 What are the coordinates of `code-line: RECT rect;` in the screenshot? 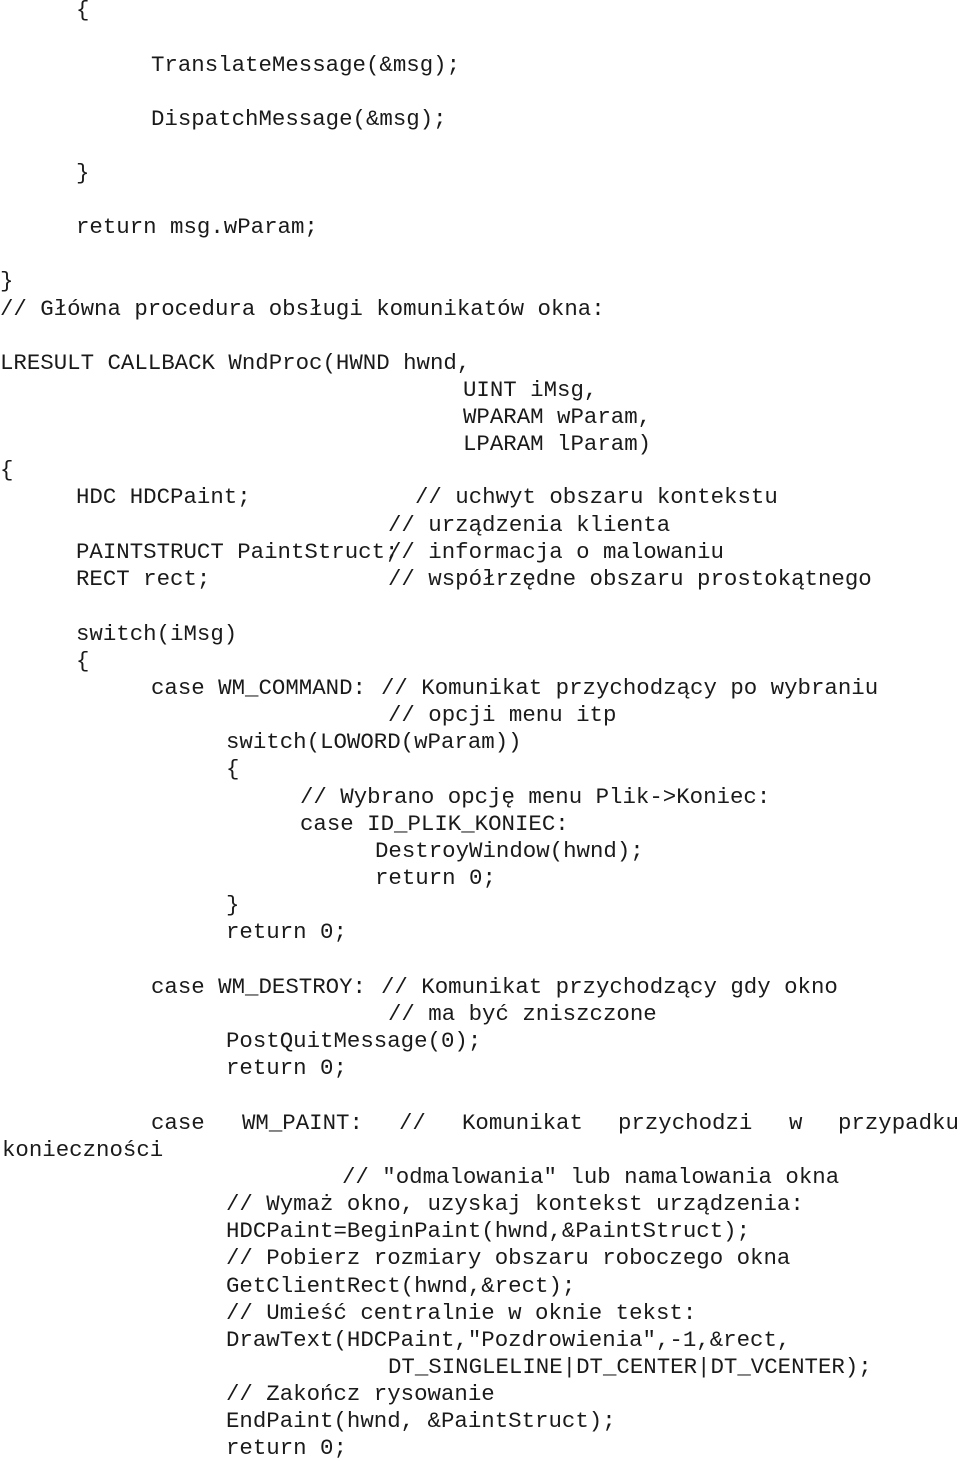 It's located at (143, 579).